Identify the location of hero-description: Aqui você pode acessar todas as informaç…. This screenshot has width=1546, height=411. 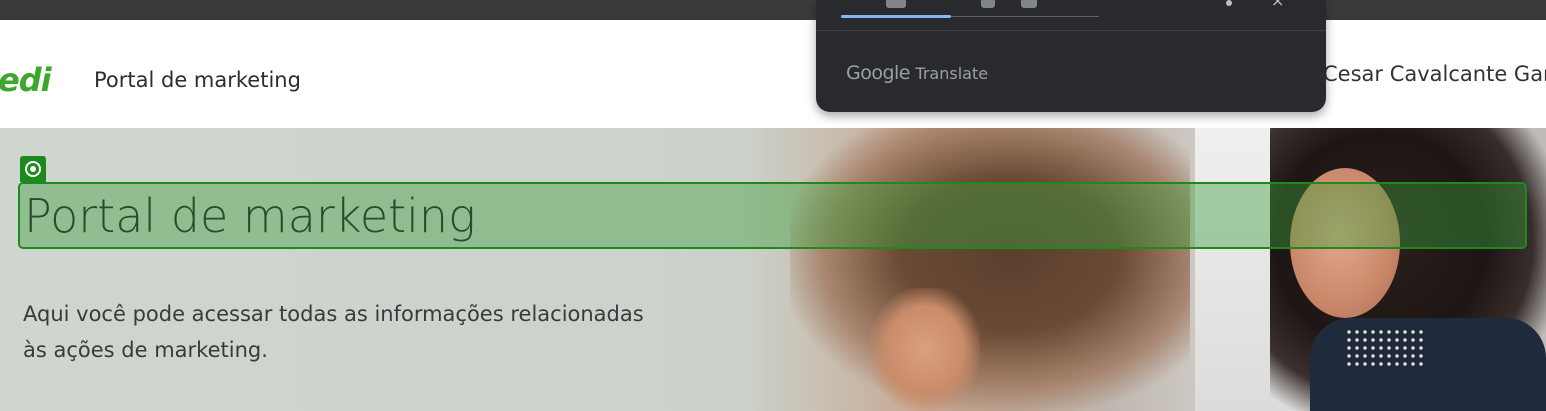
(333, 332).